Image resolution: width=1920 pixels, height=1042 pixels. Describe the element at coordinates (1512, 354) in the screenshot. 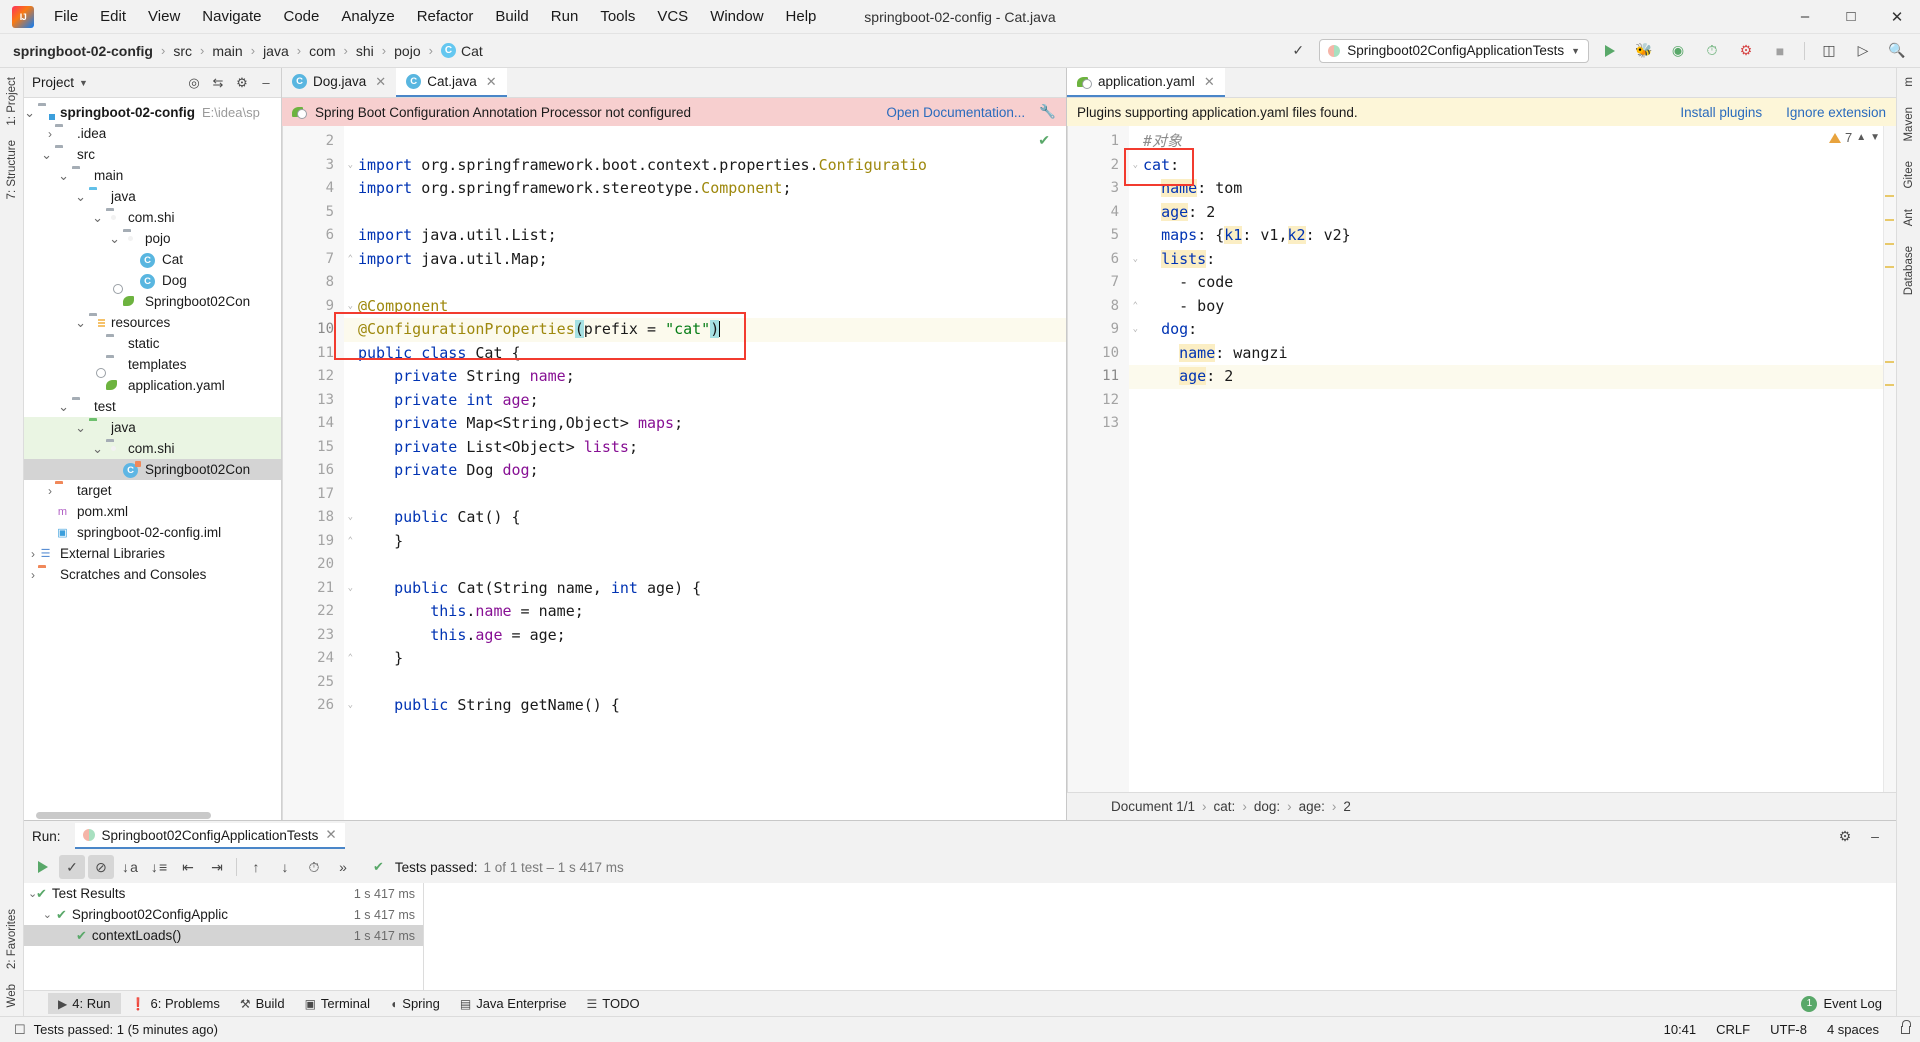

I see `code-line: name: wangzi` at that location.